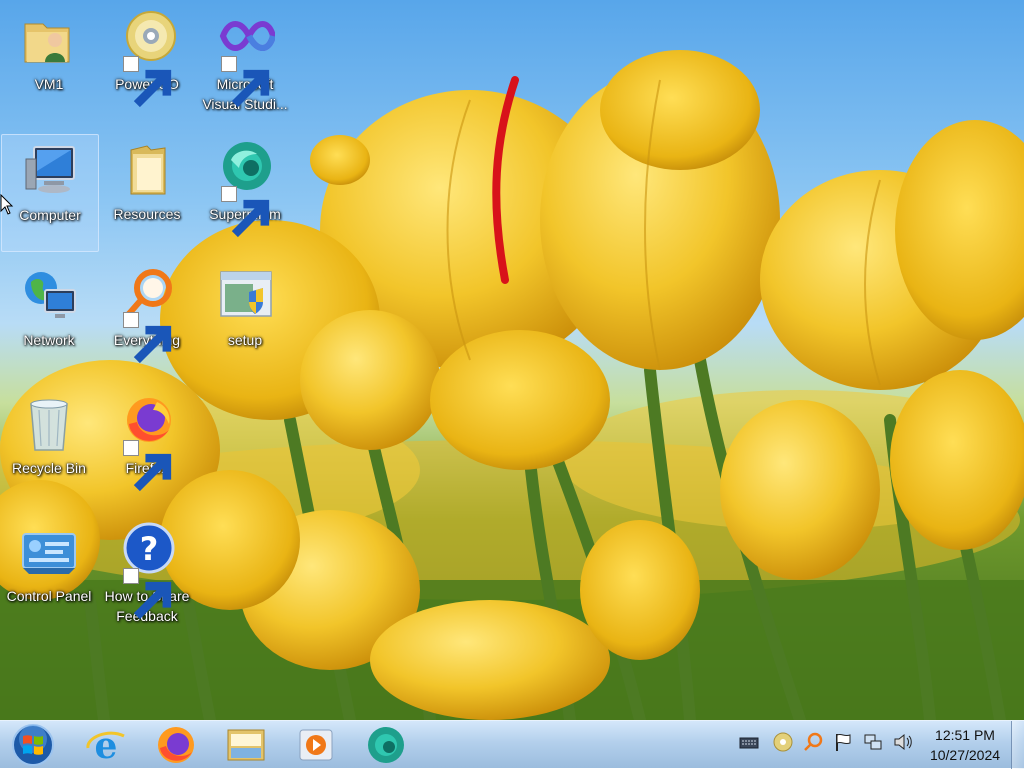  I want to click on tray-everything, so click(813, 742).